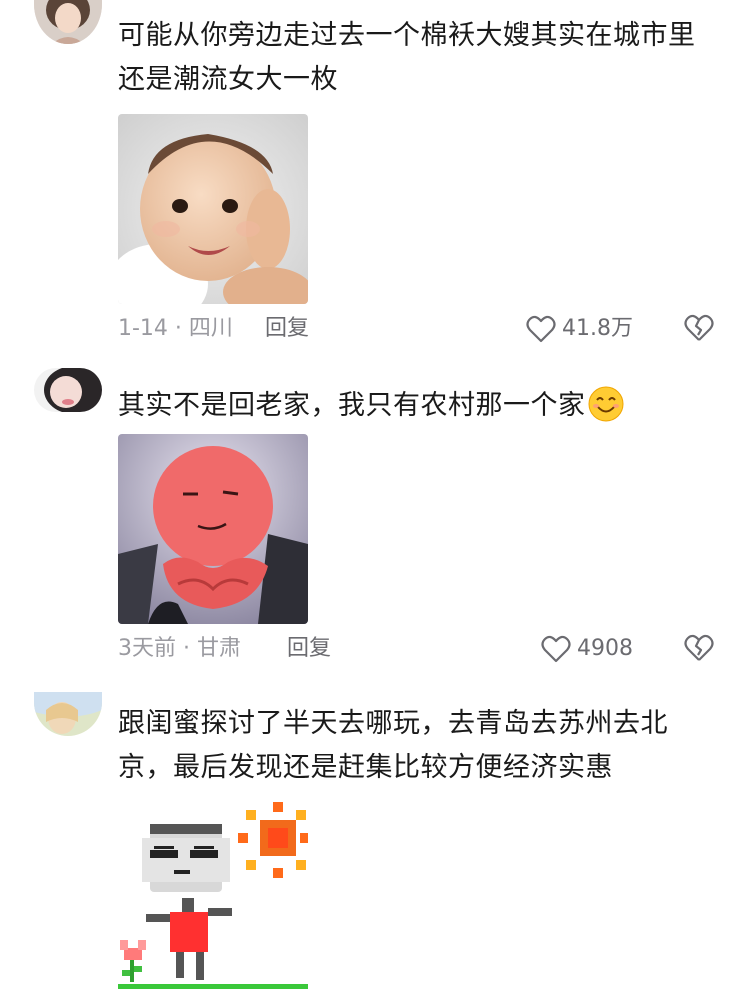  Describe the element at coordinates (179, 648) in the screenshot. I see `comment-date-location: 3天前 · 甘肃` at that location.